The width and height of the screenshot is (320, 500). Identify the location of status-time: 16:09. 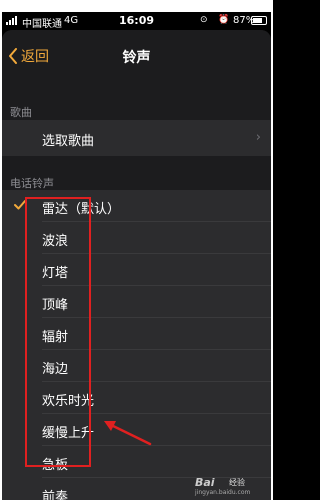
(136, 20).